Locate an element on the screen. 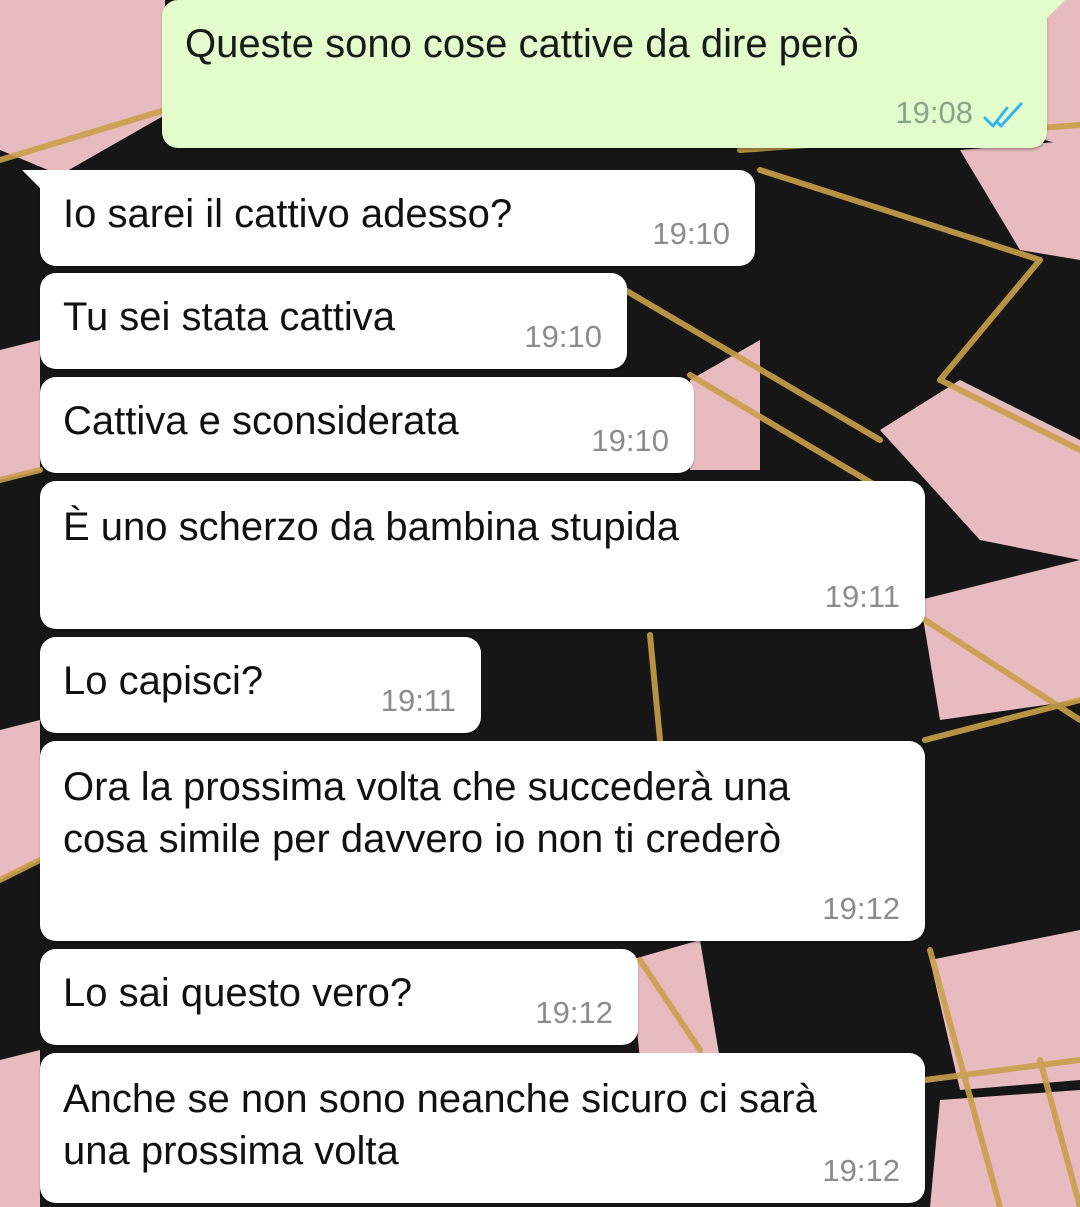 The height and width of the screenshot is (1207, 1080). message-bubble-incoming: Io sarei il cattivo adesso? 19:10 is located at coordinates (388, 218).